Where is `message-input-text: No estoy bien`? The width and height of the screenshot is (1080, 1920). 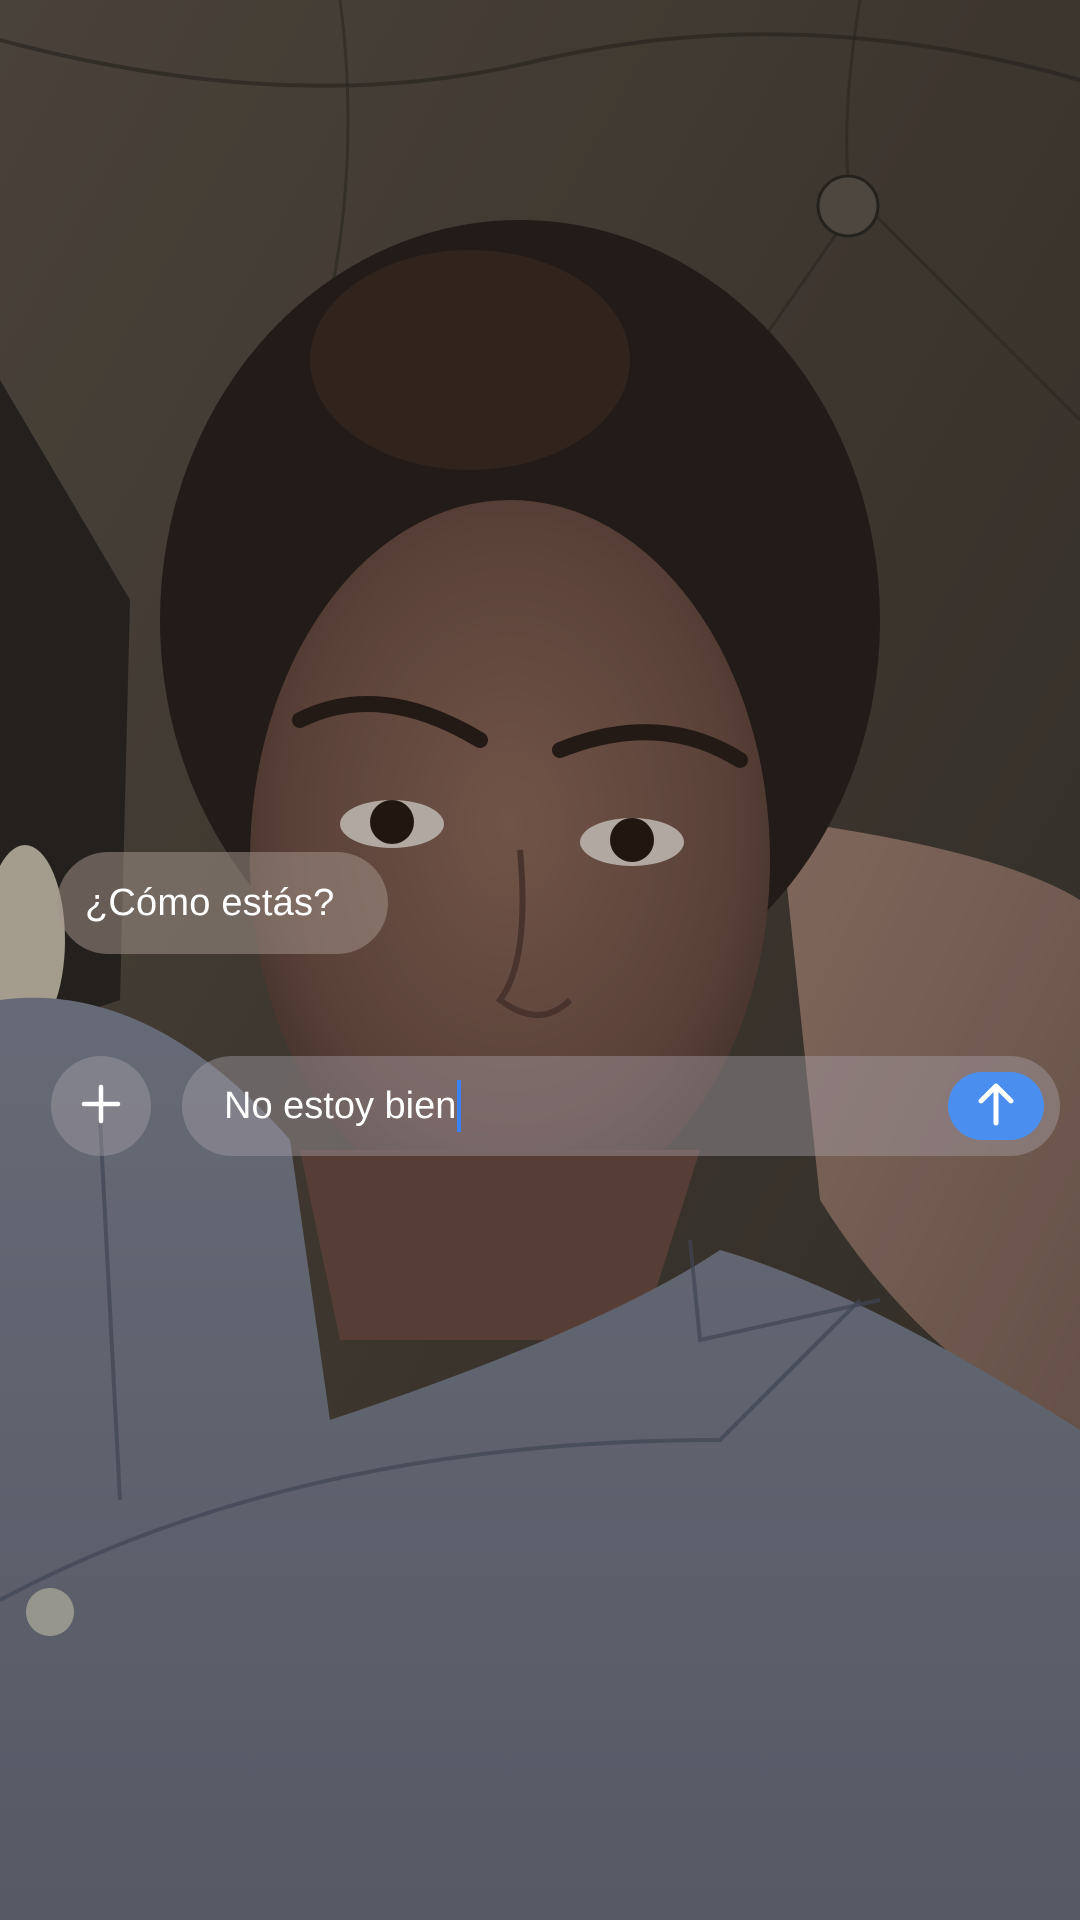
message-input-text: No estoy bien is located at coordinates (340, 1106).